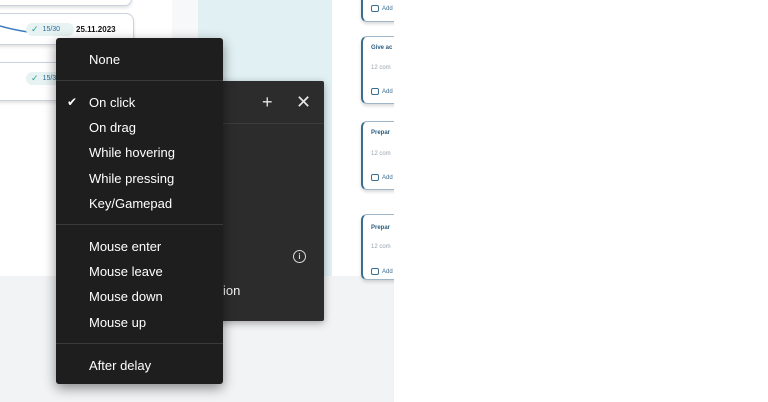  I want to click on menu-item-mouse-leave: Mouse leave, so click(126, 271).